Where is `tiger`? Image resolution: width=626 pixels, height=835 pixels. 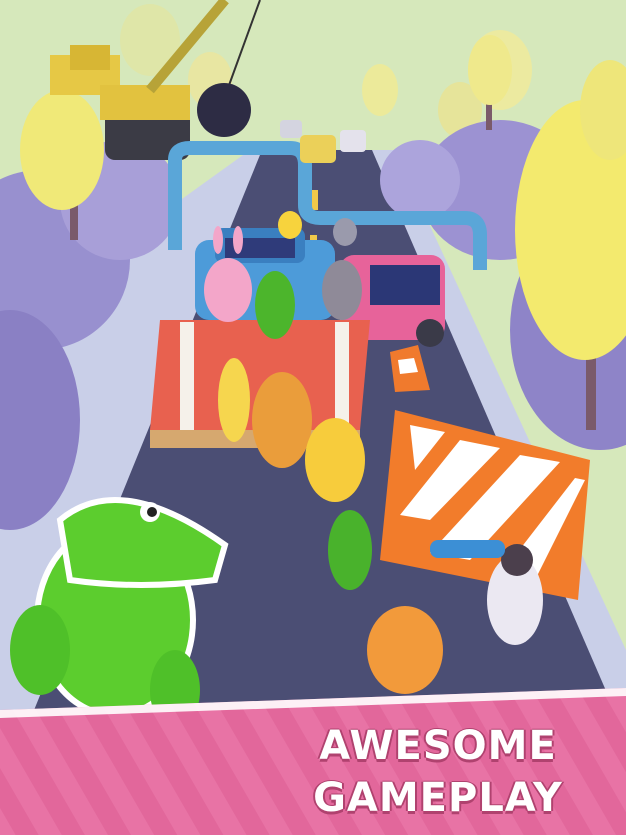 tiger is located at coordinates (405, 650).